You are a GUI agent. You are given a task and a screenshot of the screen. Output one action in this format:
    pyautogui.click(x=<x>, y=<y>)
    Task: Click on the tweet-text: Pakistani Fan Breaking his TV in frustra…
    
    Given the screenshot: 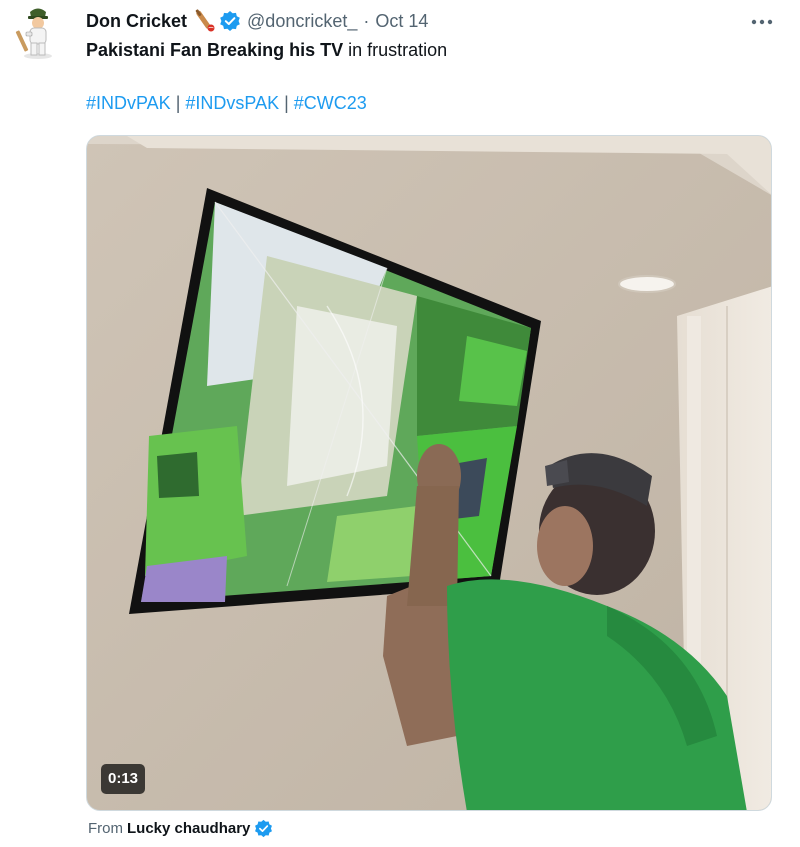 What is the action you would take?
    pyautogui.click(x=266, y=50)
    